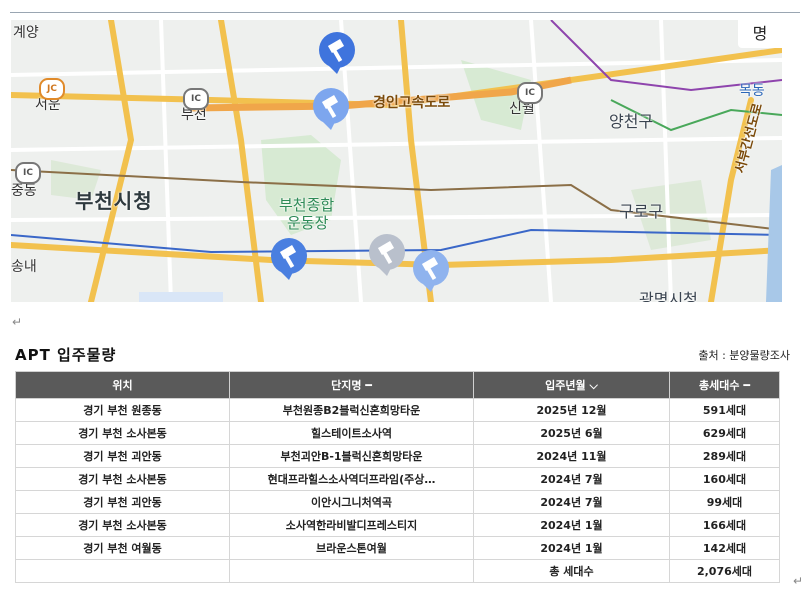  I want to click on cell-complex: 부천원종B2블럭신혼희망타운, so click(351, 410).